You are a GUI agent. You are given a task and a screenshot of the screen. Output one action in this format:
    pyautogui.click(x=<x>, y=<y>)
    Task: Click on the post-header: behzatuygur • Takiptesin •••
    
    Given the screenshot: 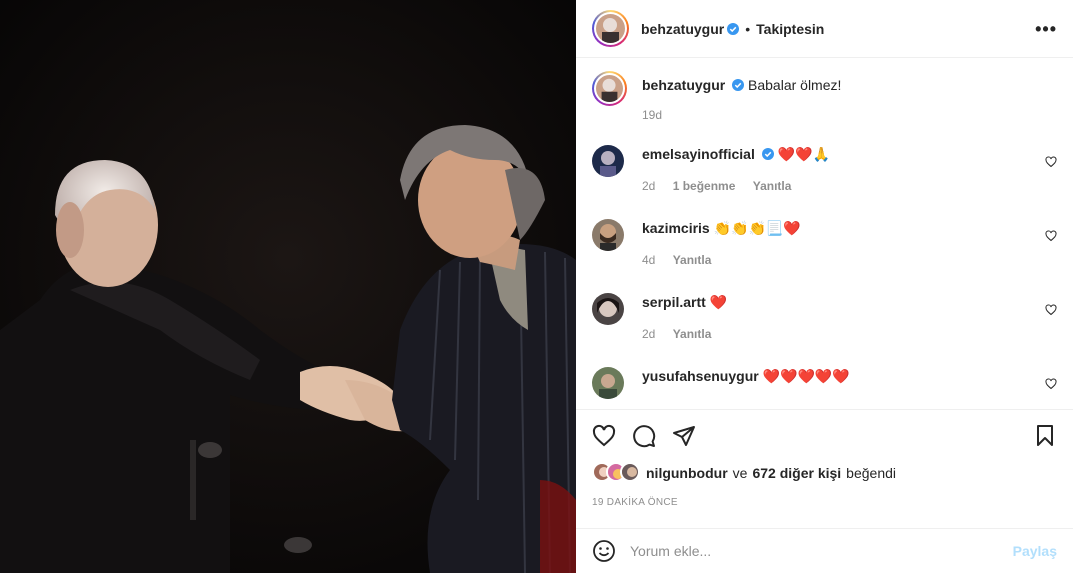 What is the action you would take?
    pyautogui.click(x=824, y=29)
    